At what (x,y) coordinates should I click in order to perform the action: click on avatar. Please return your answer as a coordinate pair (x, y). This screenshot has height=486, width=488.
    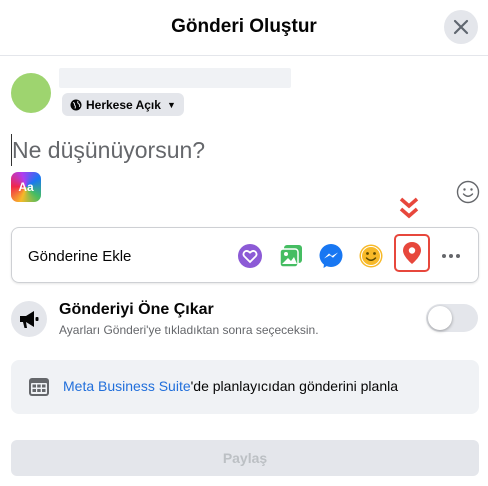
    Looking at the image, I should click on (31, 93).